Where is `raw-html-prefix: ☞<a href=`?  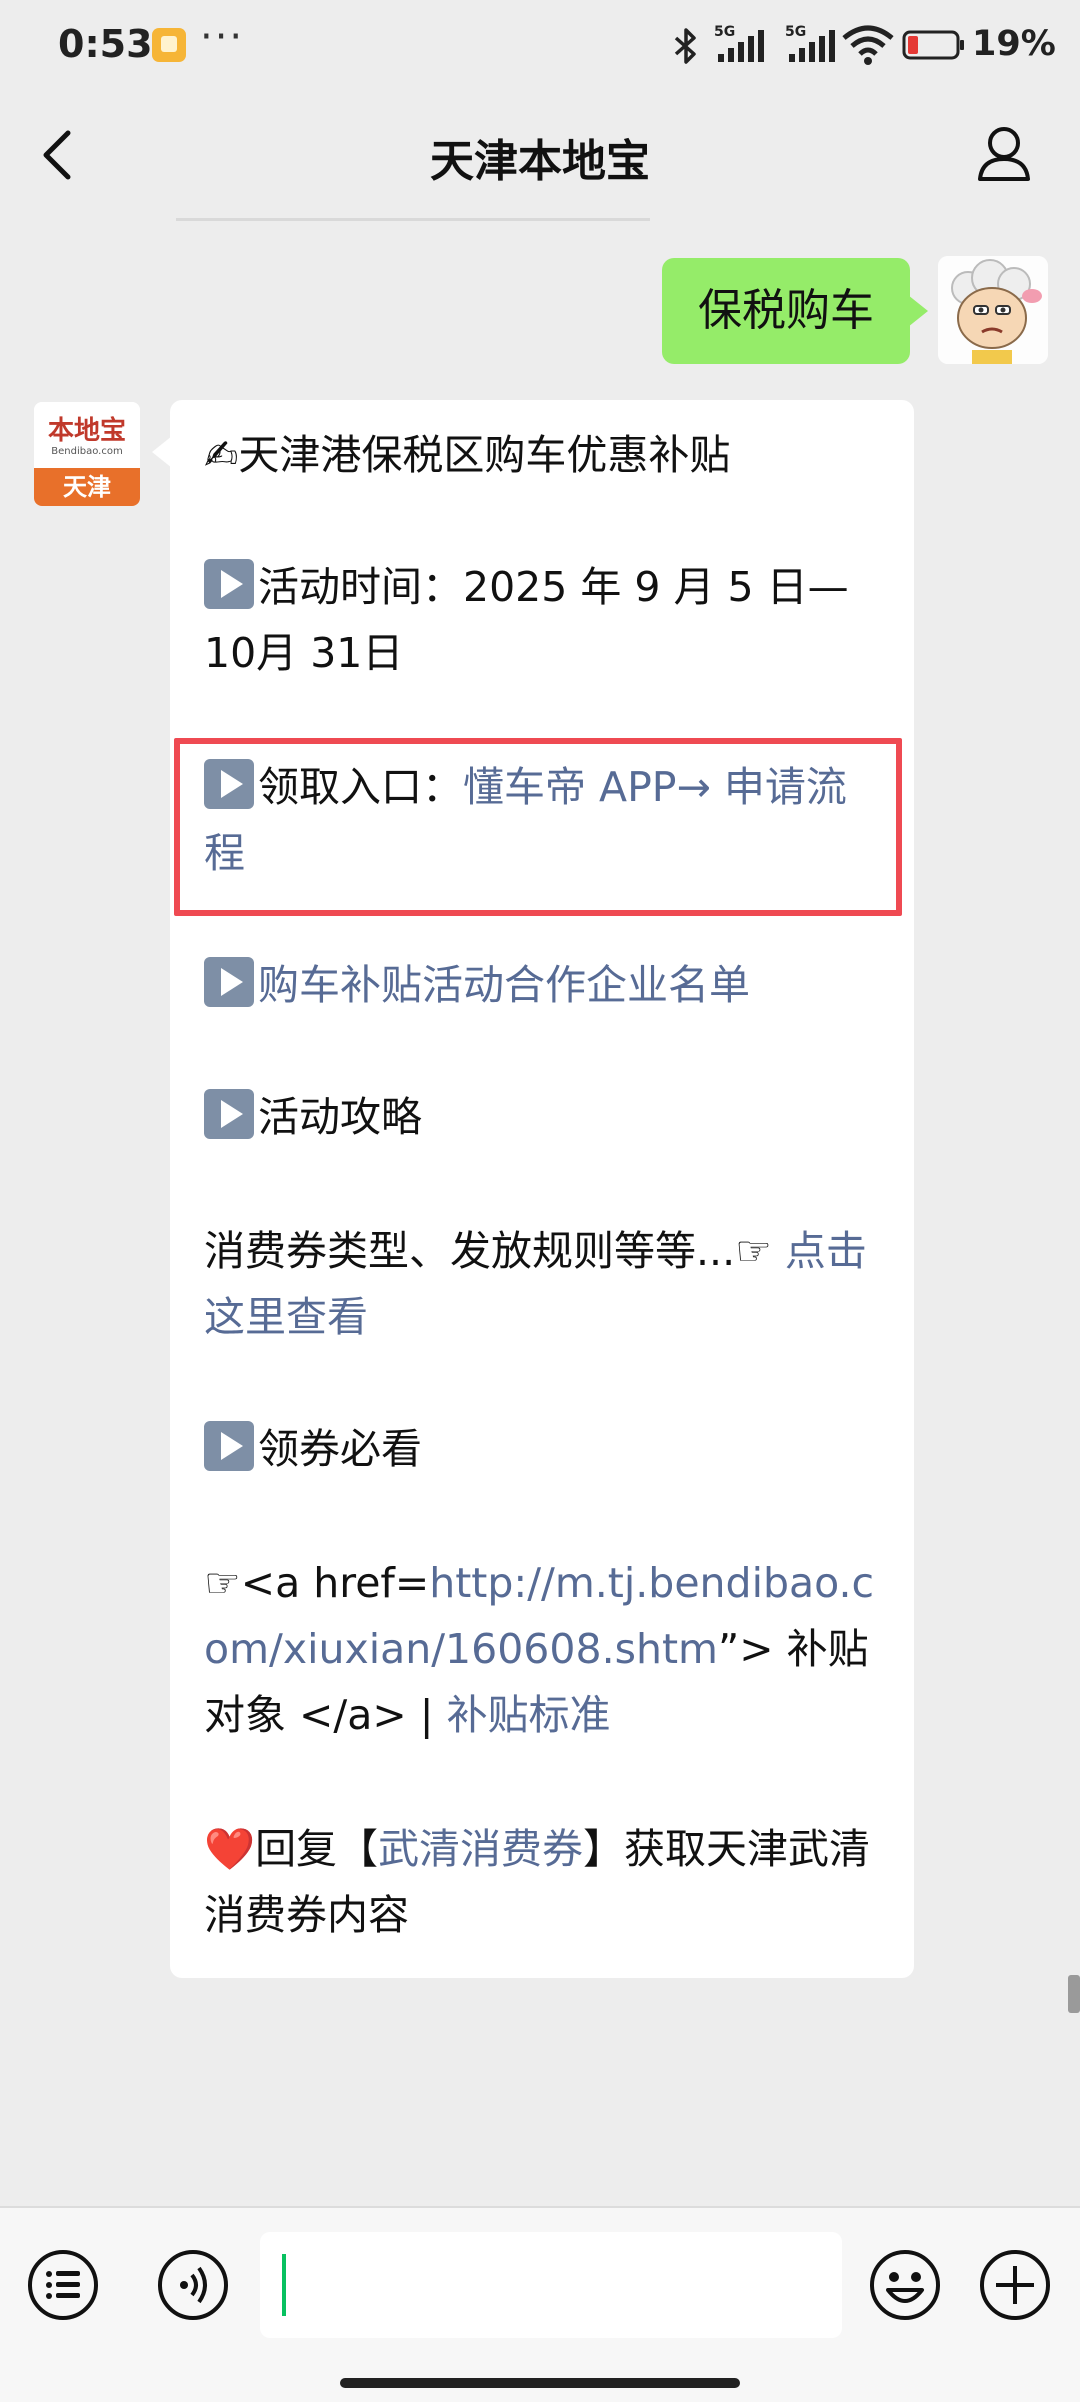 raw-html-prefix: ☞<a href= is located at coordinates (317, 1583).